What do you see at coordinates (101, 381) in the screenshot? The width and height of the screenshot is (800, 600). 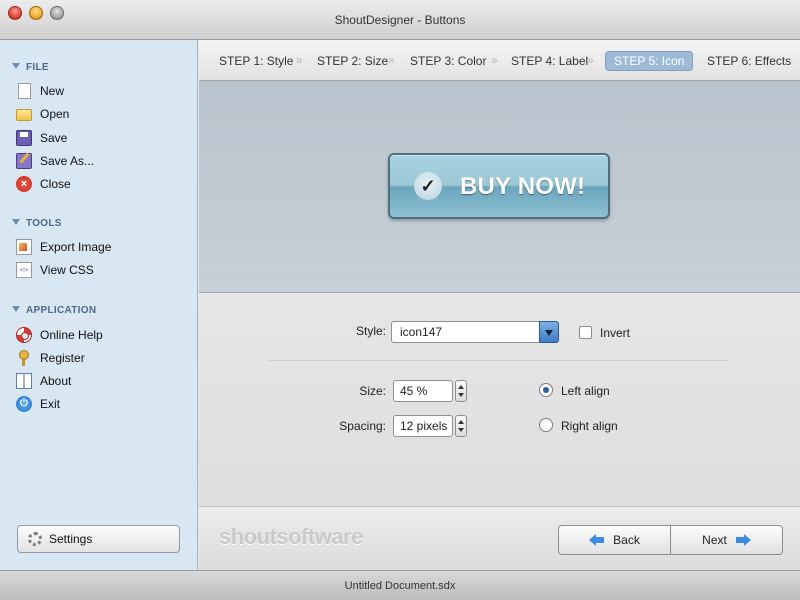 I see `sidebar-item-about: About` at bounding box center [101, 381].